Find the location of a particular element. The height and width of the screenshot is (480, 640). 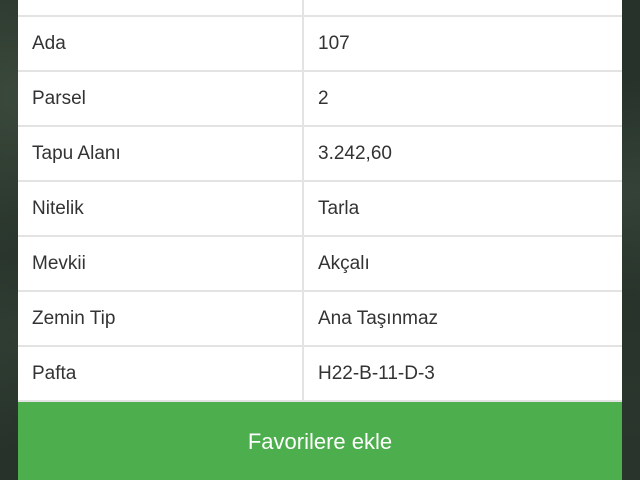

row-label-zemin-tip: Zemin Tip is located at coordinates (161, 318).